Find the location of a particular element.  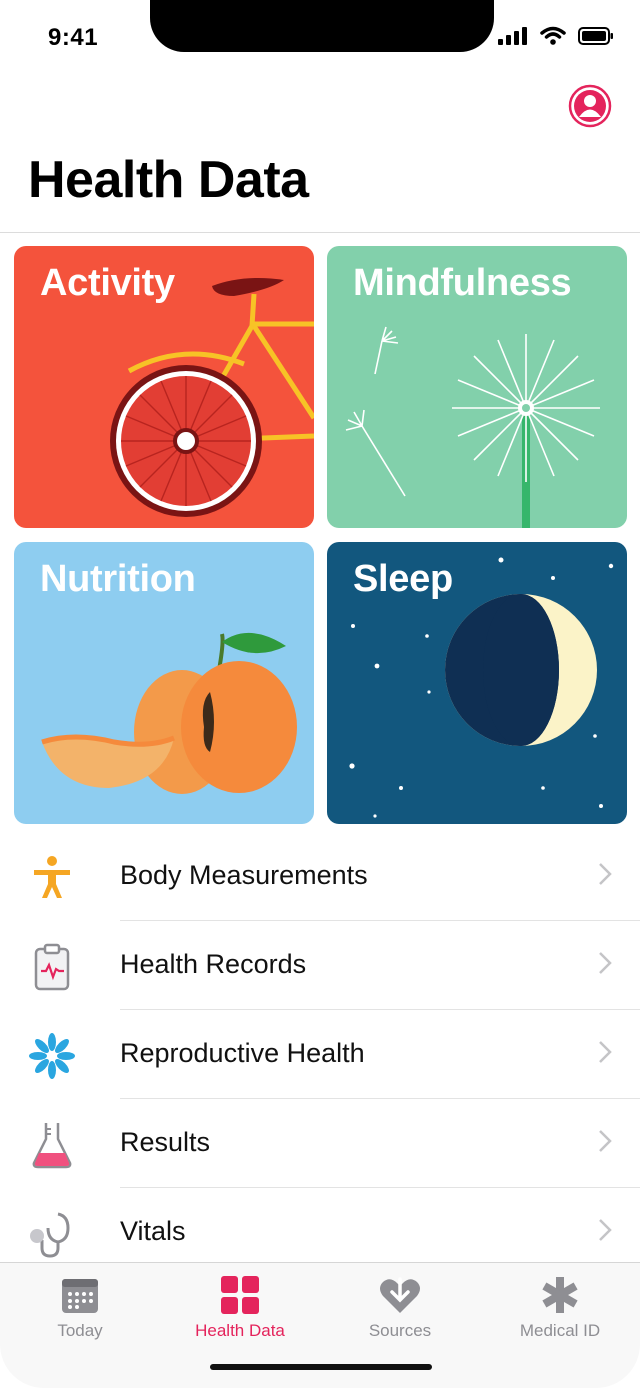

grid-icon is located at coordinates (240, 1295).